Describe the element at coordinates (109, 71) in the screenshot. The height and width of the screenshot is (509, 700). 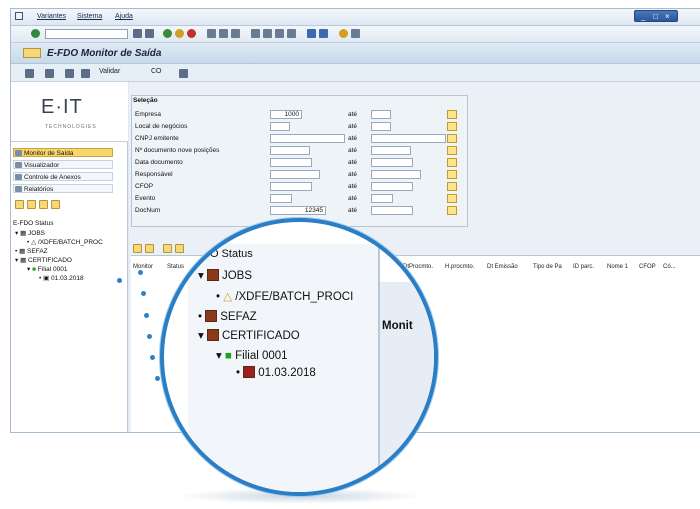
I see `validar-button: Validar` at that location.